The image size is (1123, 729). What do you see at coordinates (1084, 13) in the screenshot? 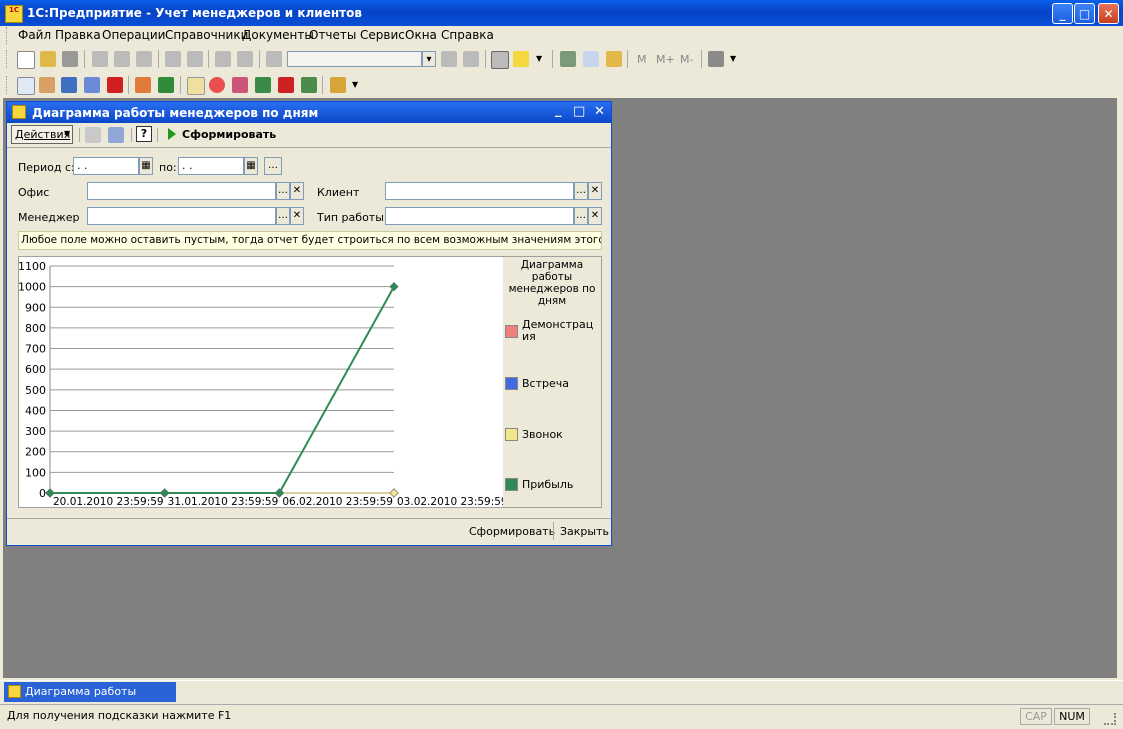
I see `maximize-button: □` at bounding box center [1084, 13].